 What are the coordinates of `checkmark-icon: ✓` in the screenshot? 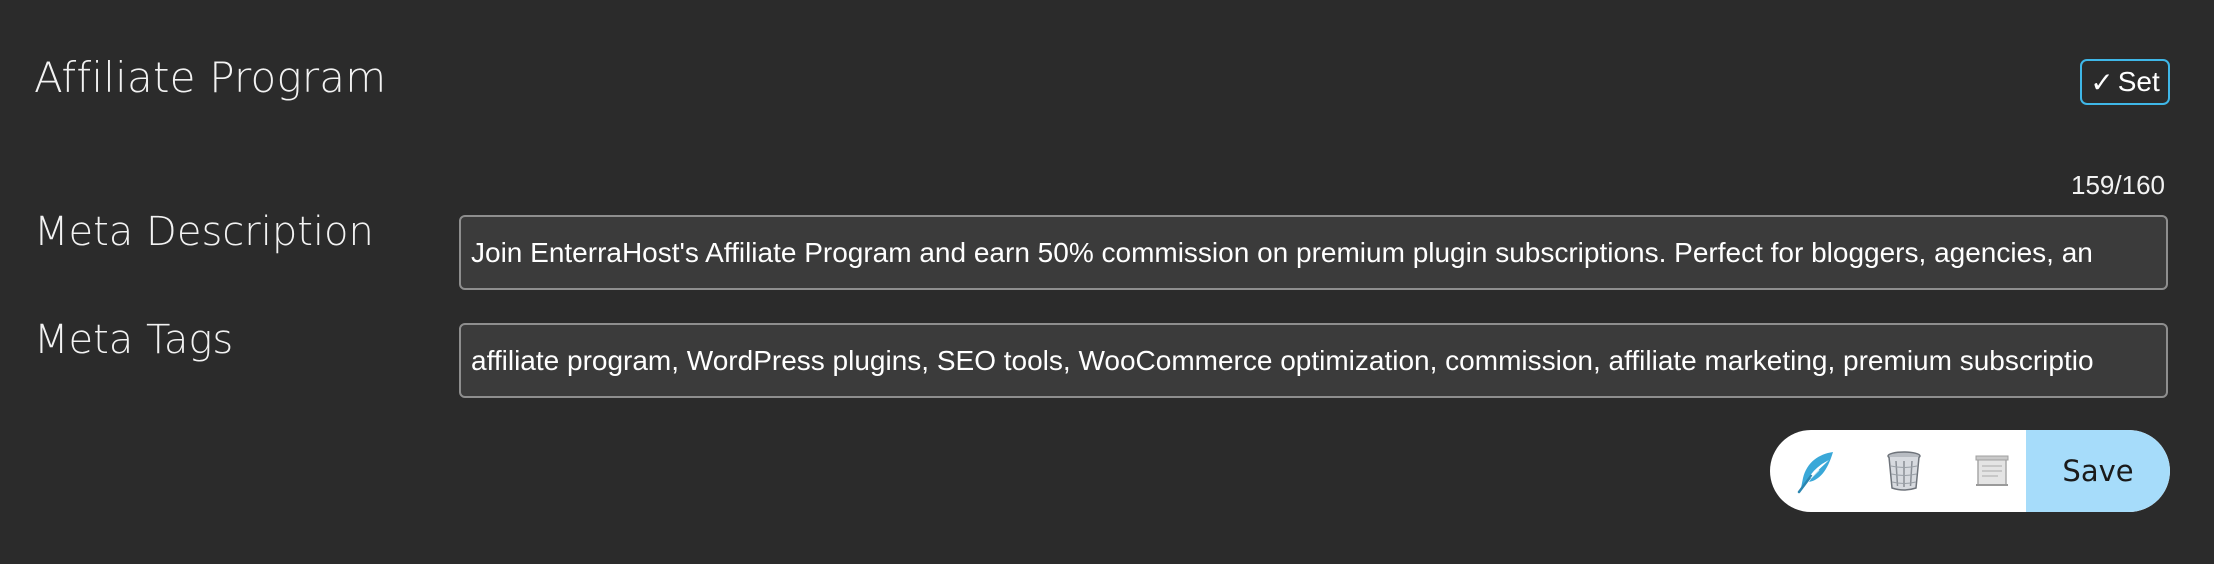 It's located at (2102, 82).